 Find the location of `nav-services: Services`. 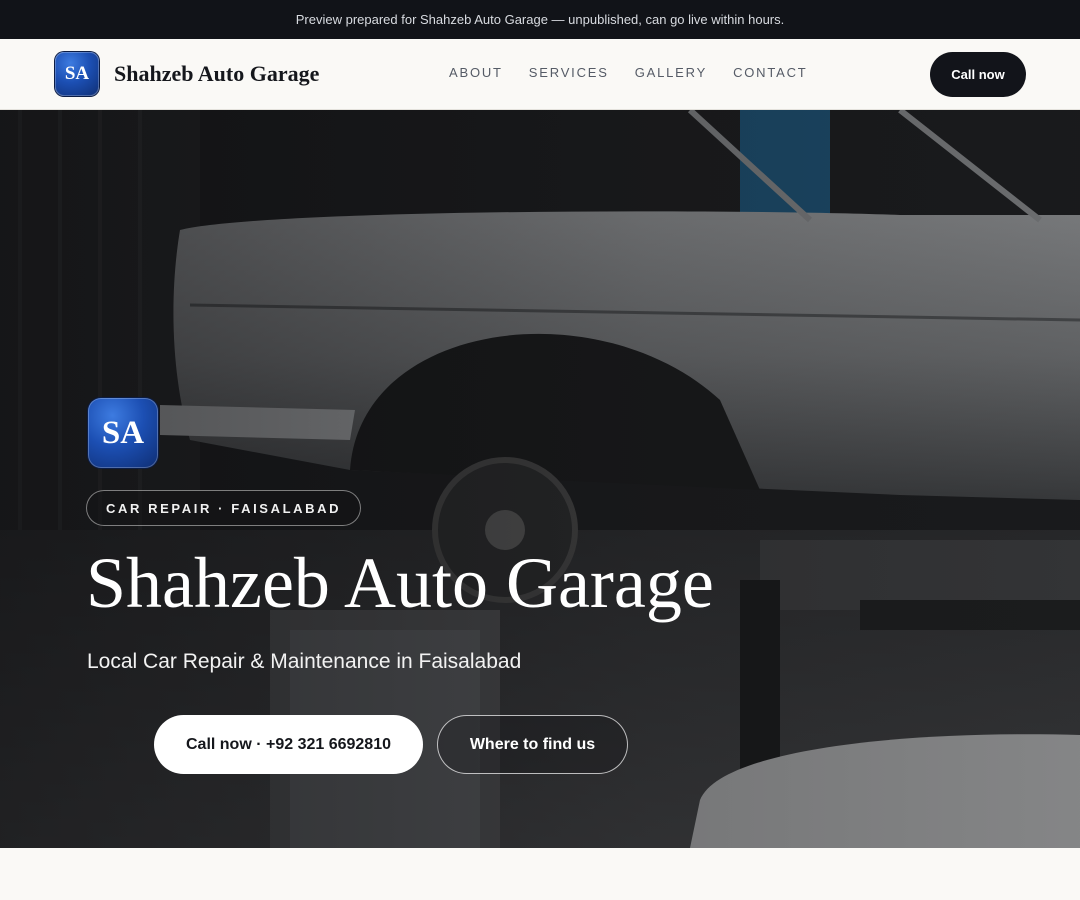

nav-services: Services is located at coordinates (569, 72).